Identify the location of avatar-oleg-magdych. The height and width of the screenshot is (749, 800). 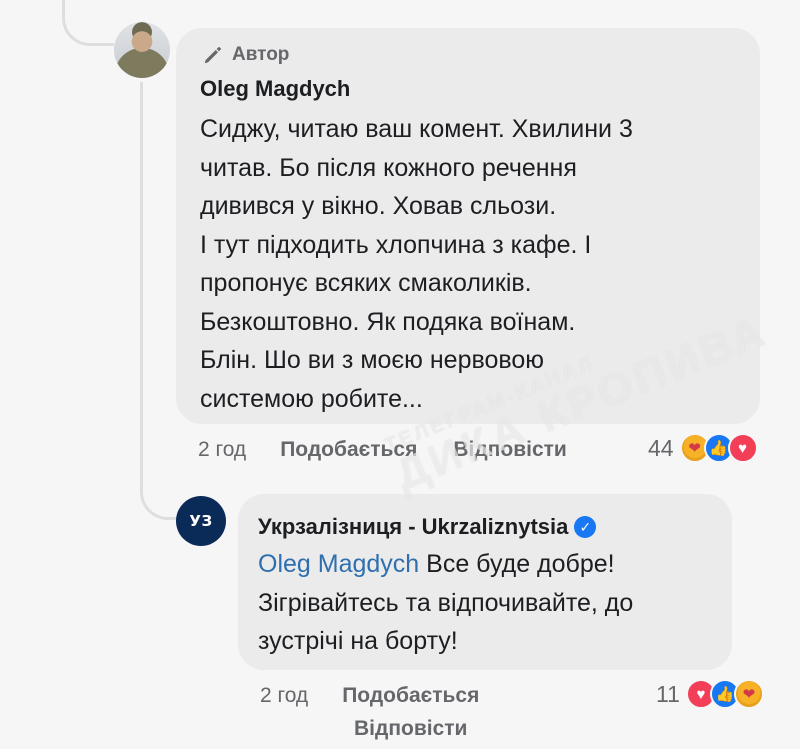
(142, 50).